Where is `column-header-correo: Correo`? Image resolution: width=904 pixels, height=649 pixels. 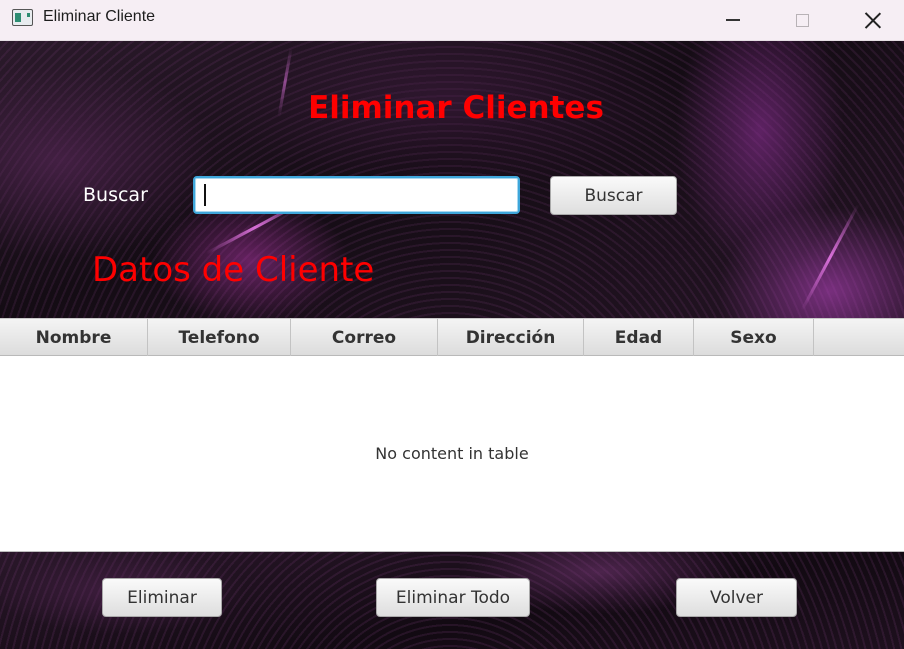 column-header-correo: Correo is located at coordinates (364, 337).